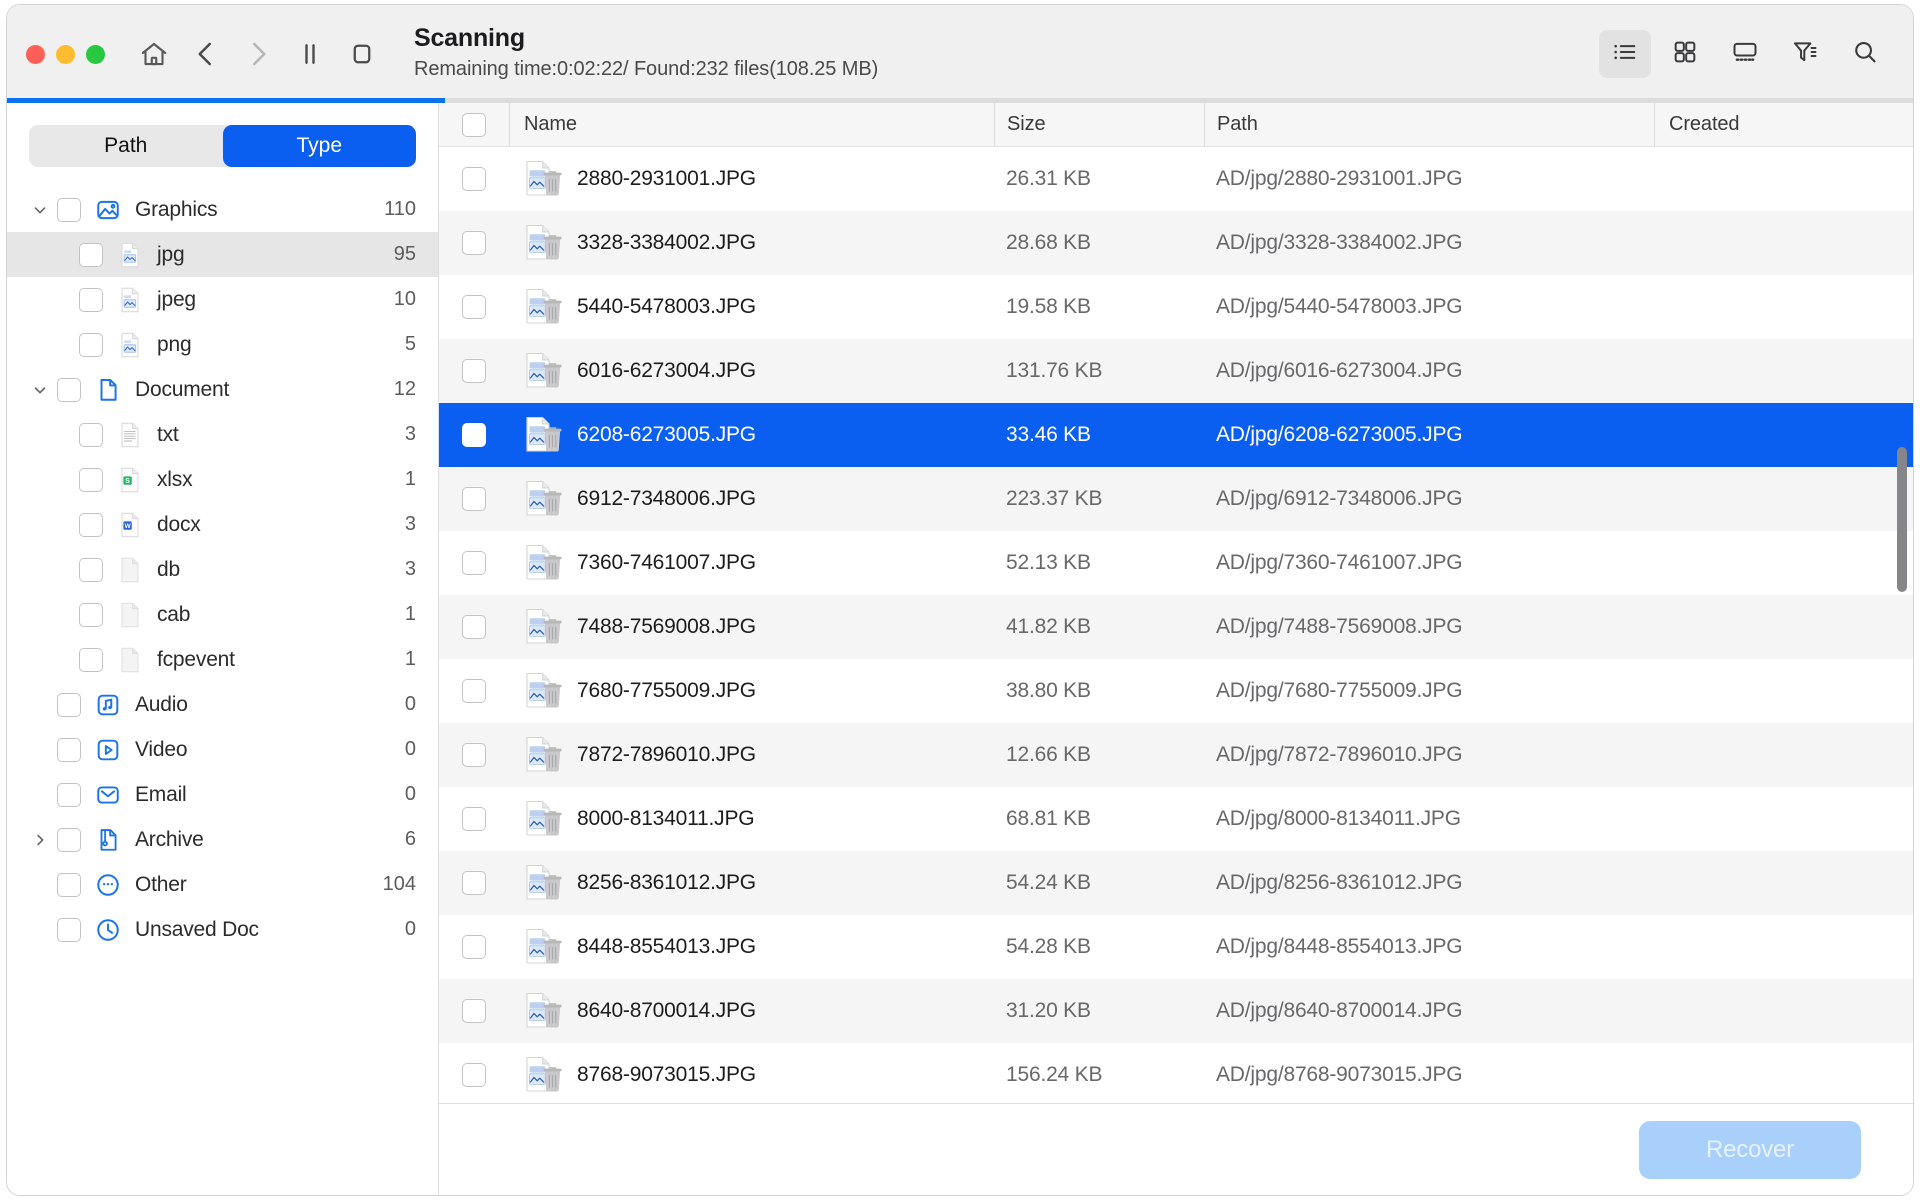 Image resolution: width=1920 pixels, height=1200 pixels. Describe the element at coordinates (126, 146) in the screenshot. I see `segment-path: Path` at that location.